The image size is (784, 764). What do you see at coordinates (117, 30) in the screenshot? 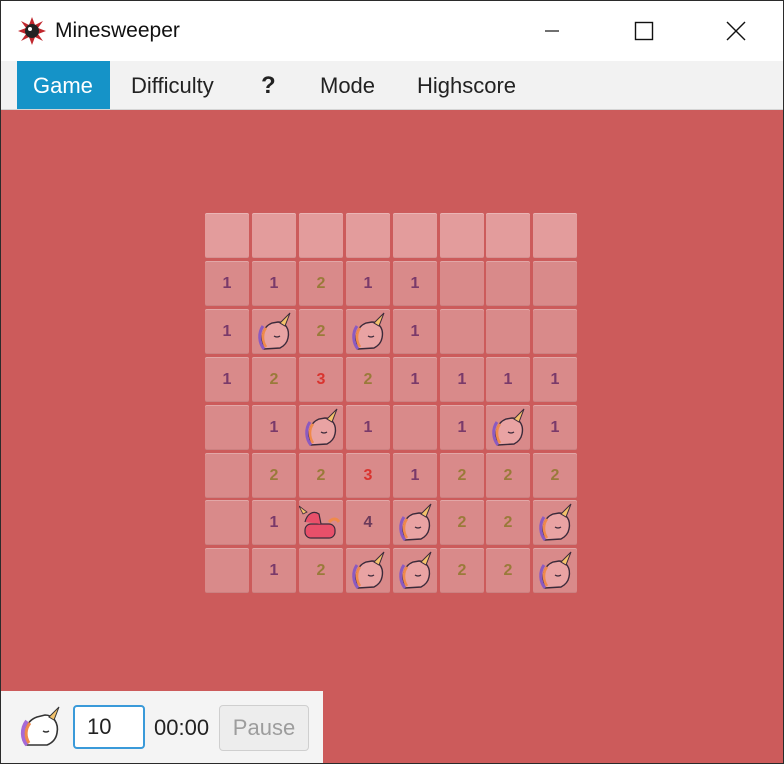
I see `window-title: Minesweeper` at bounding box center [117, 30].